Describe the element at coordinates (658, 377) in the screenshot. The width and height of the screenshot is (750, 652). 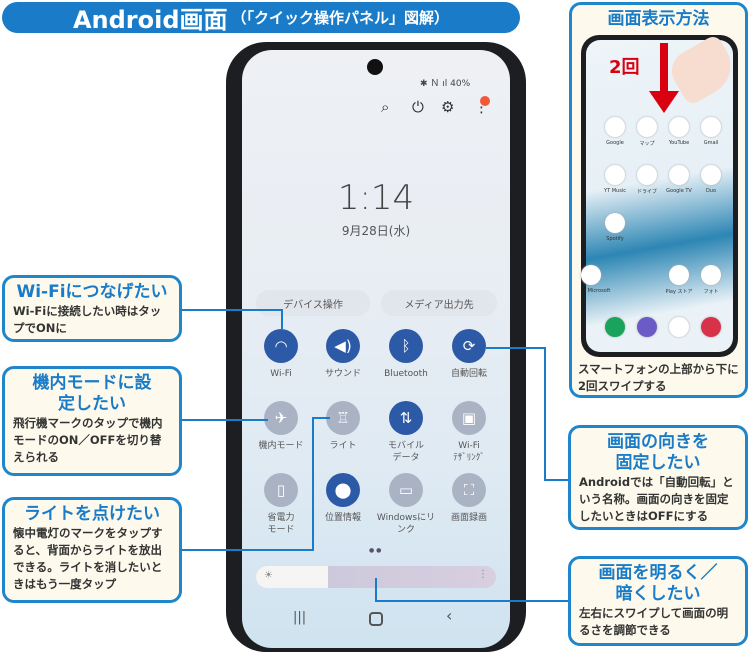
I see `callout-text: スマートフォンの上部から下に2回スワイプする` at that location.